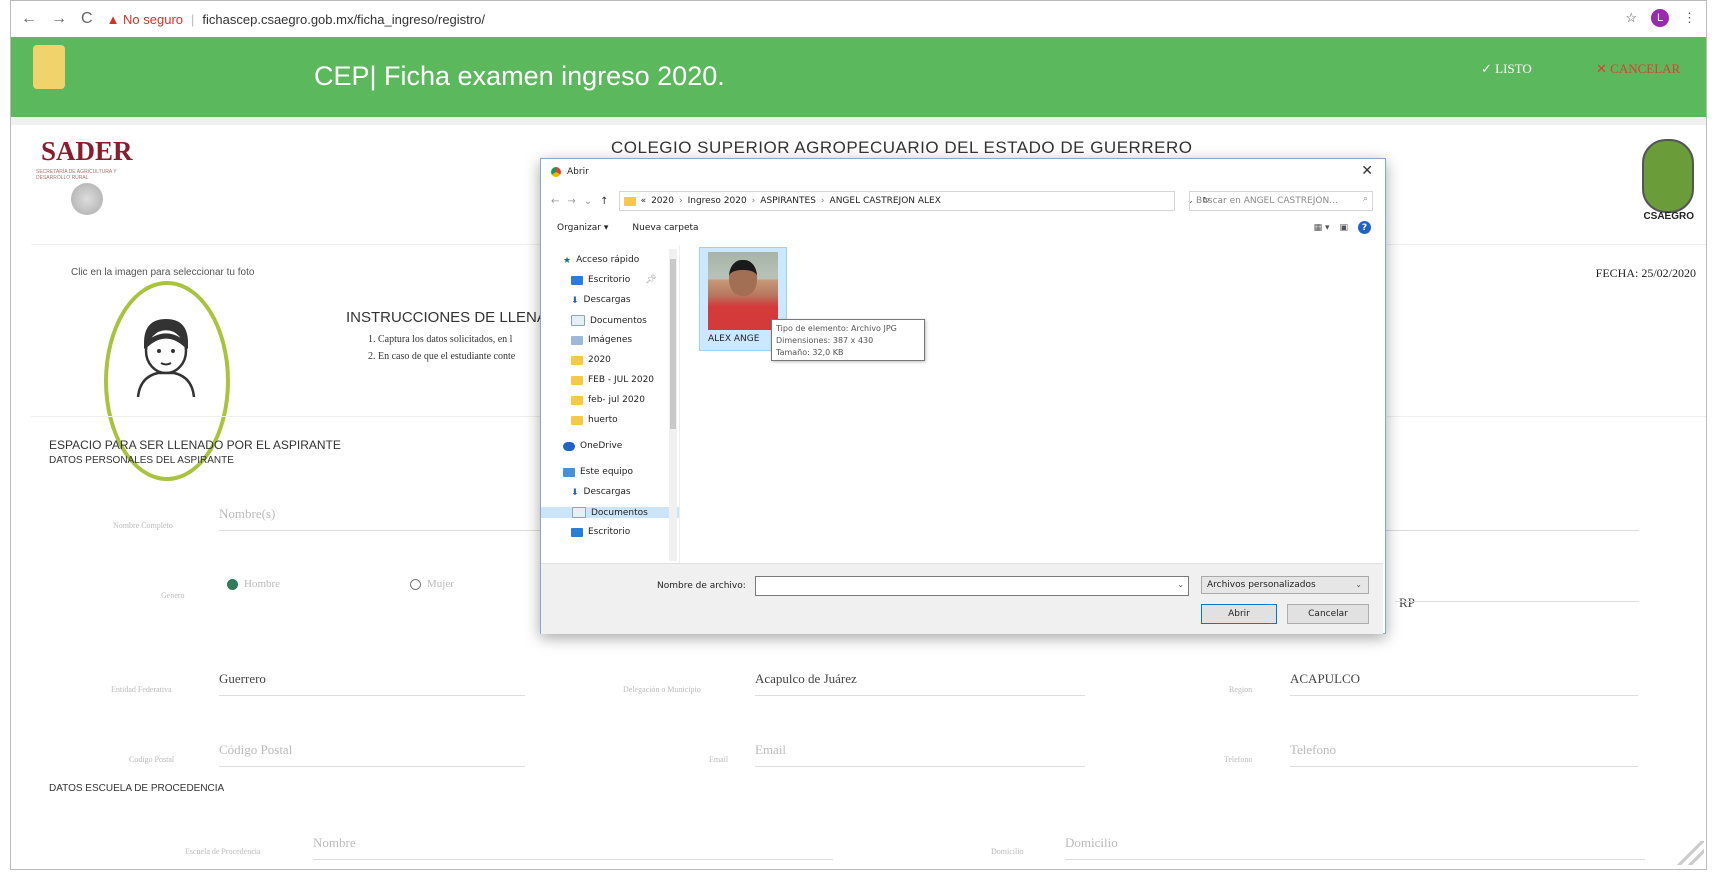  Describe the element at coordinates (858, 121) in the screenshot. I see `header-shadow` at that location.